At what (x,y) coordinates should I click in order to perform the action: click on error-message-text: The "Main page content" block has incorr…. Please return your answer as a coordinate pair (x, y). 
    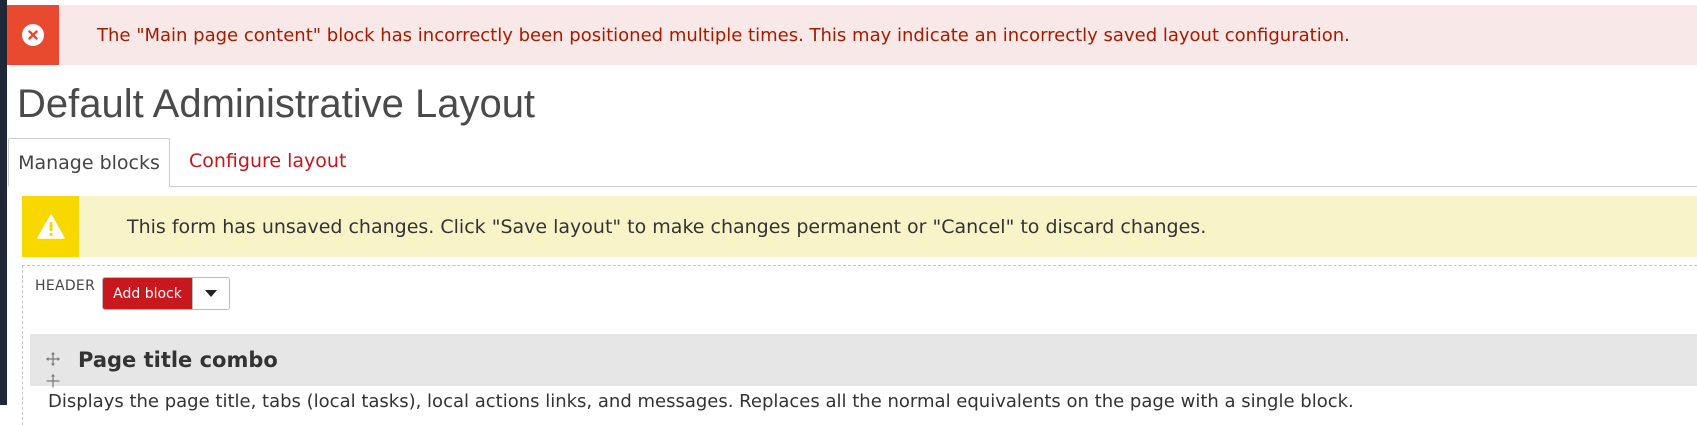
    Looking at the image, I should click on (723, 35).